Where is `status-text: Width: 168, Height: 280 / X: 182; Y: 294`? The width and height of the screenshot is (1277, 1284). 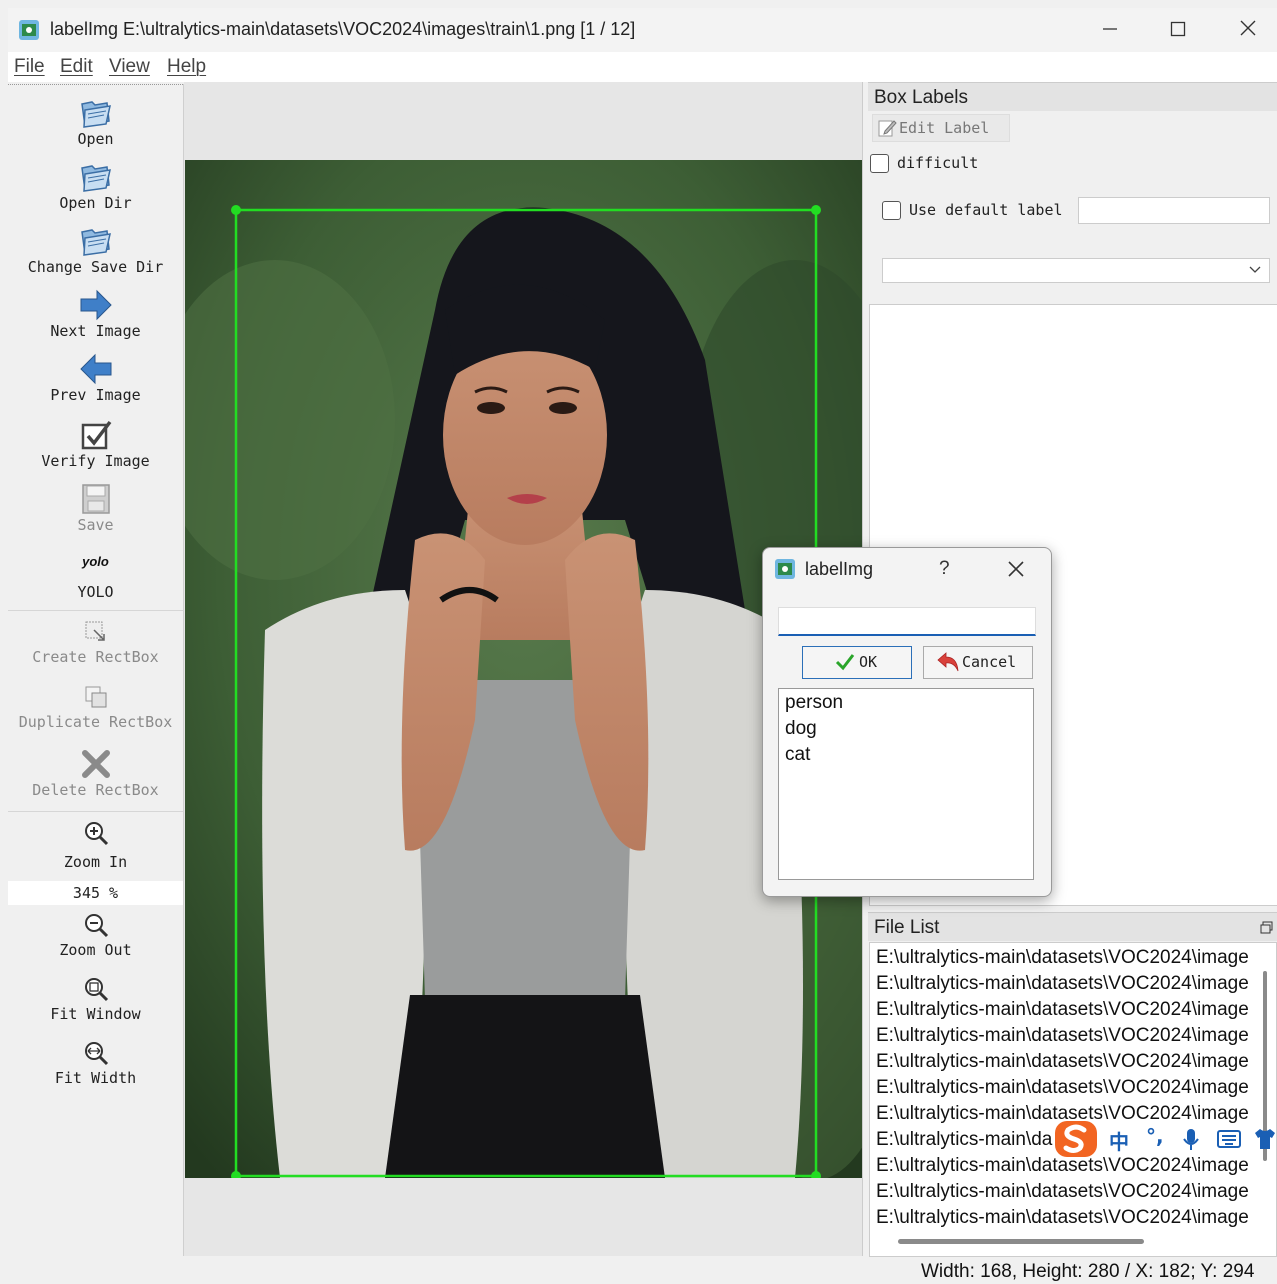
status-text: Width: 168, Height: 280 / X: 182; Y: 294 is located at coordinates (1088, 1271).